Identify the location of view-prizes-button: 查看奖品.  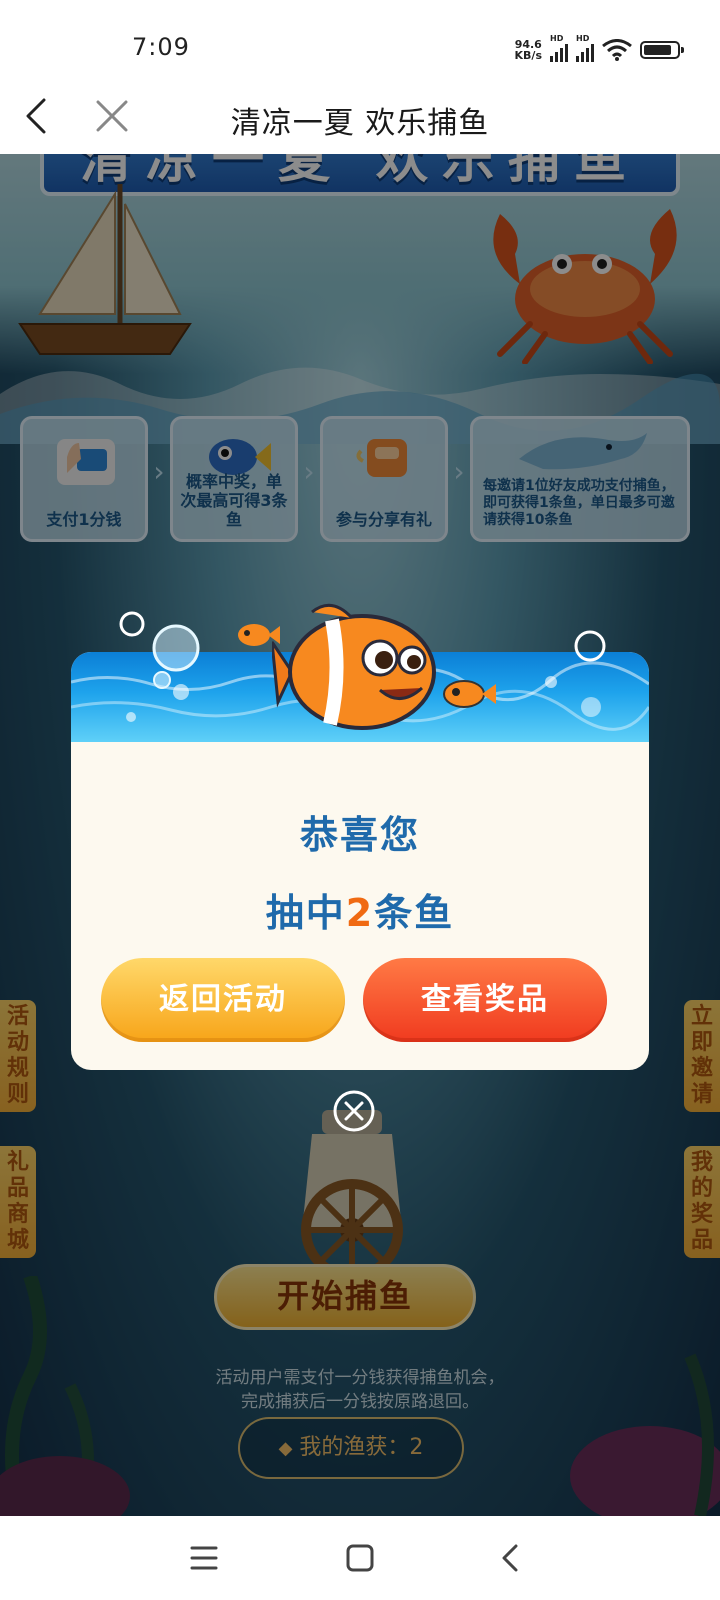
(485, 1000).